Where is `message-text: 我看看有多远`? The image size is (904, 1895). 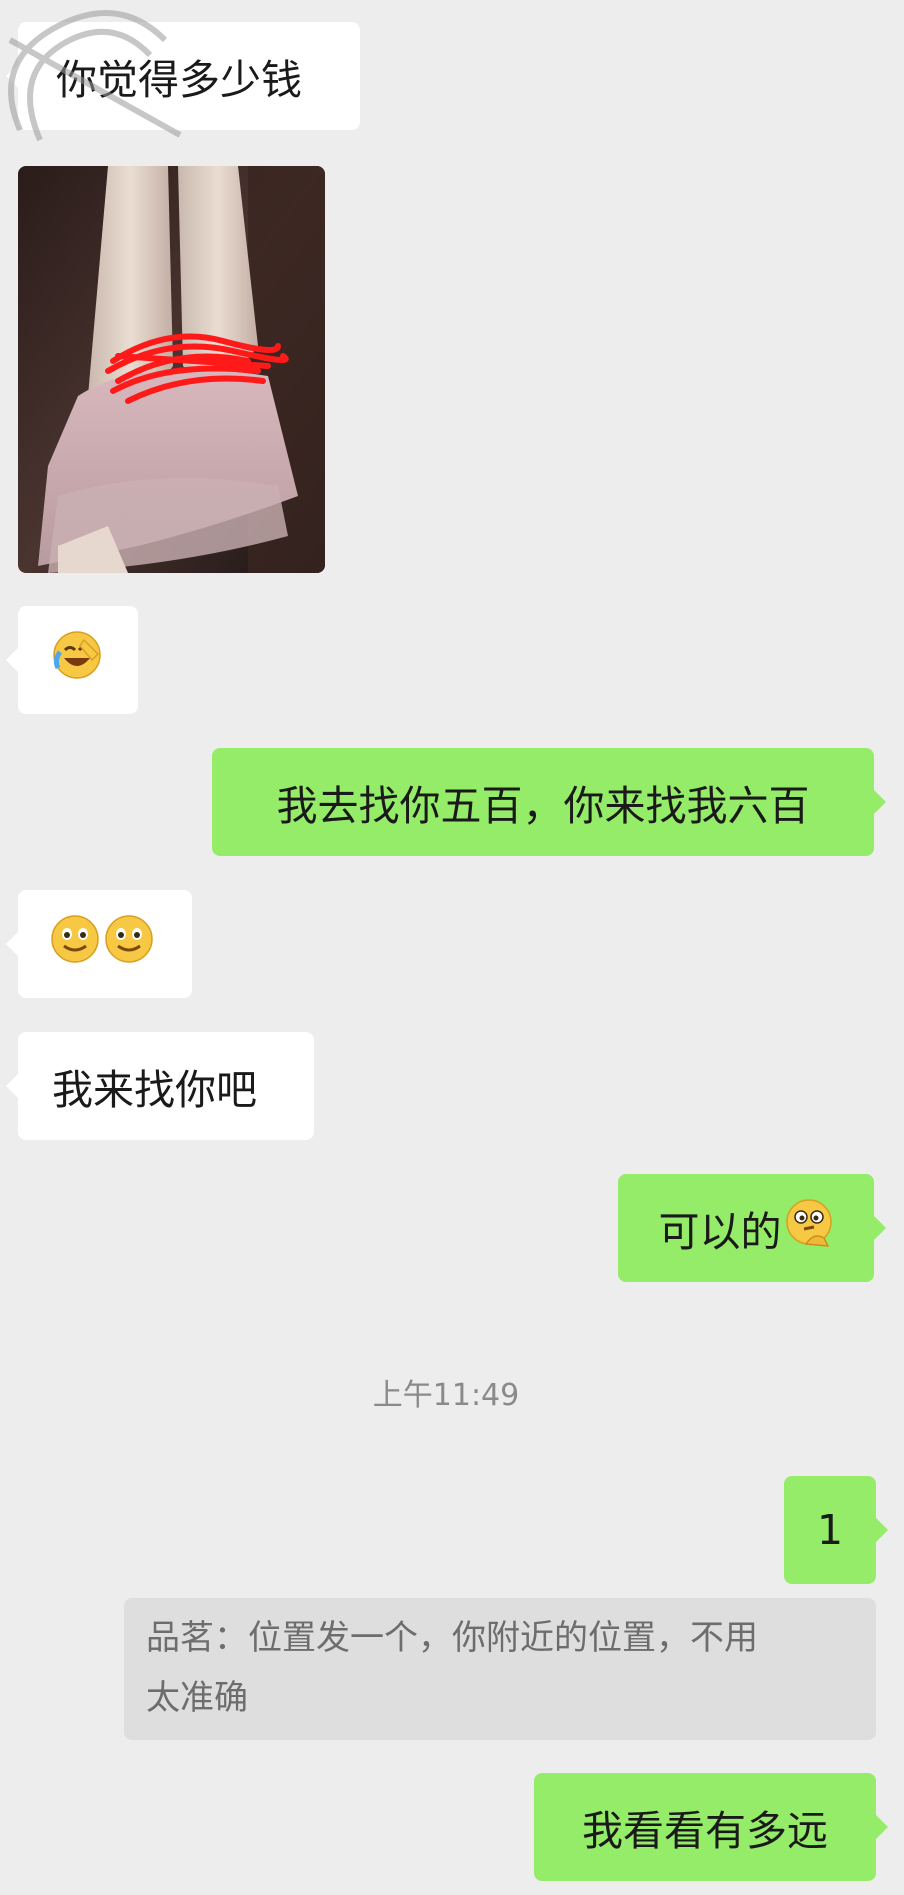 message-text: 我看看有多远 is located at coordinates (705, 1831).